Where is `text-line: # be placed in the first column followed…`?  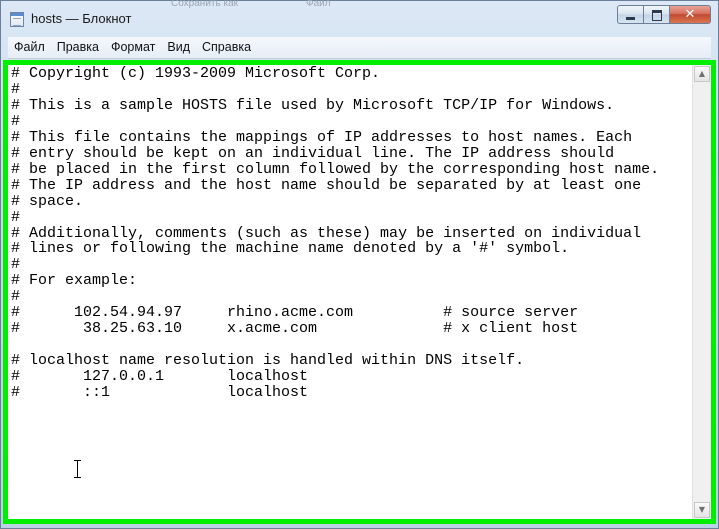
text-line: # be placed in the first column followed… is located at coordinates (335, 169).